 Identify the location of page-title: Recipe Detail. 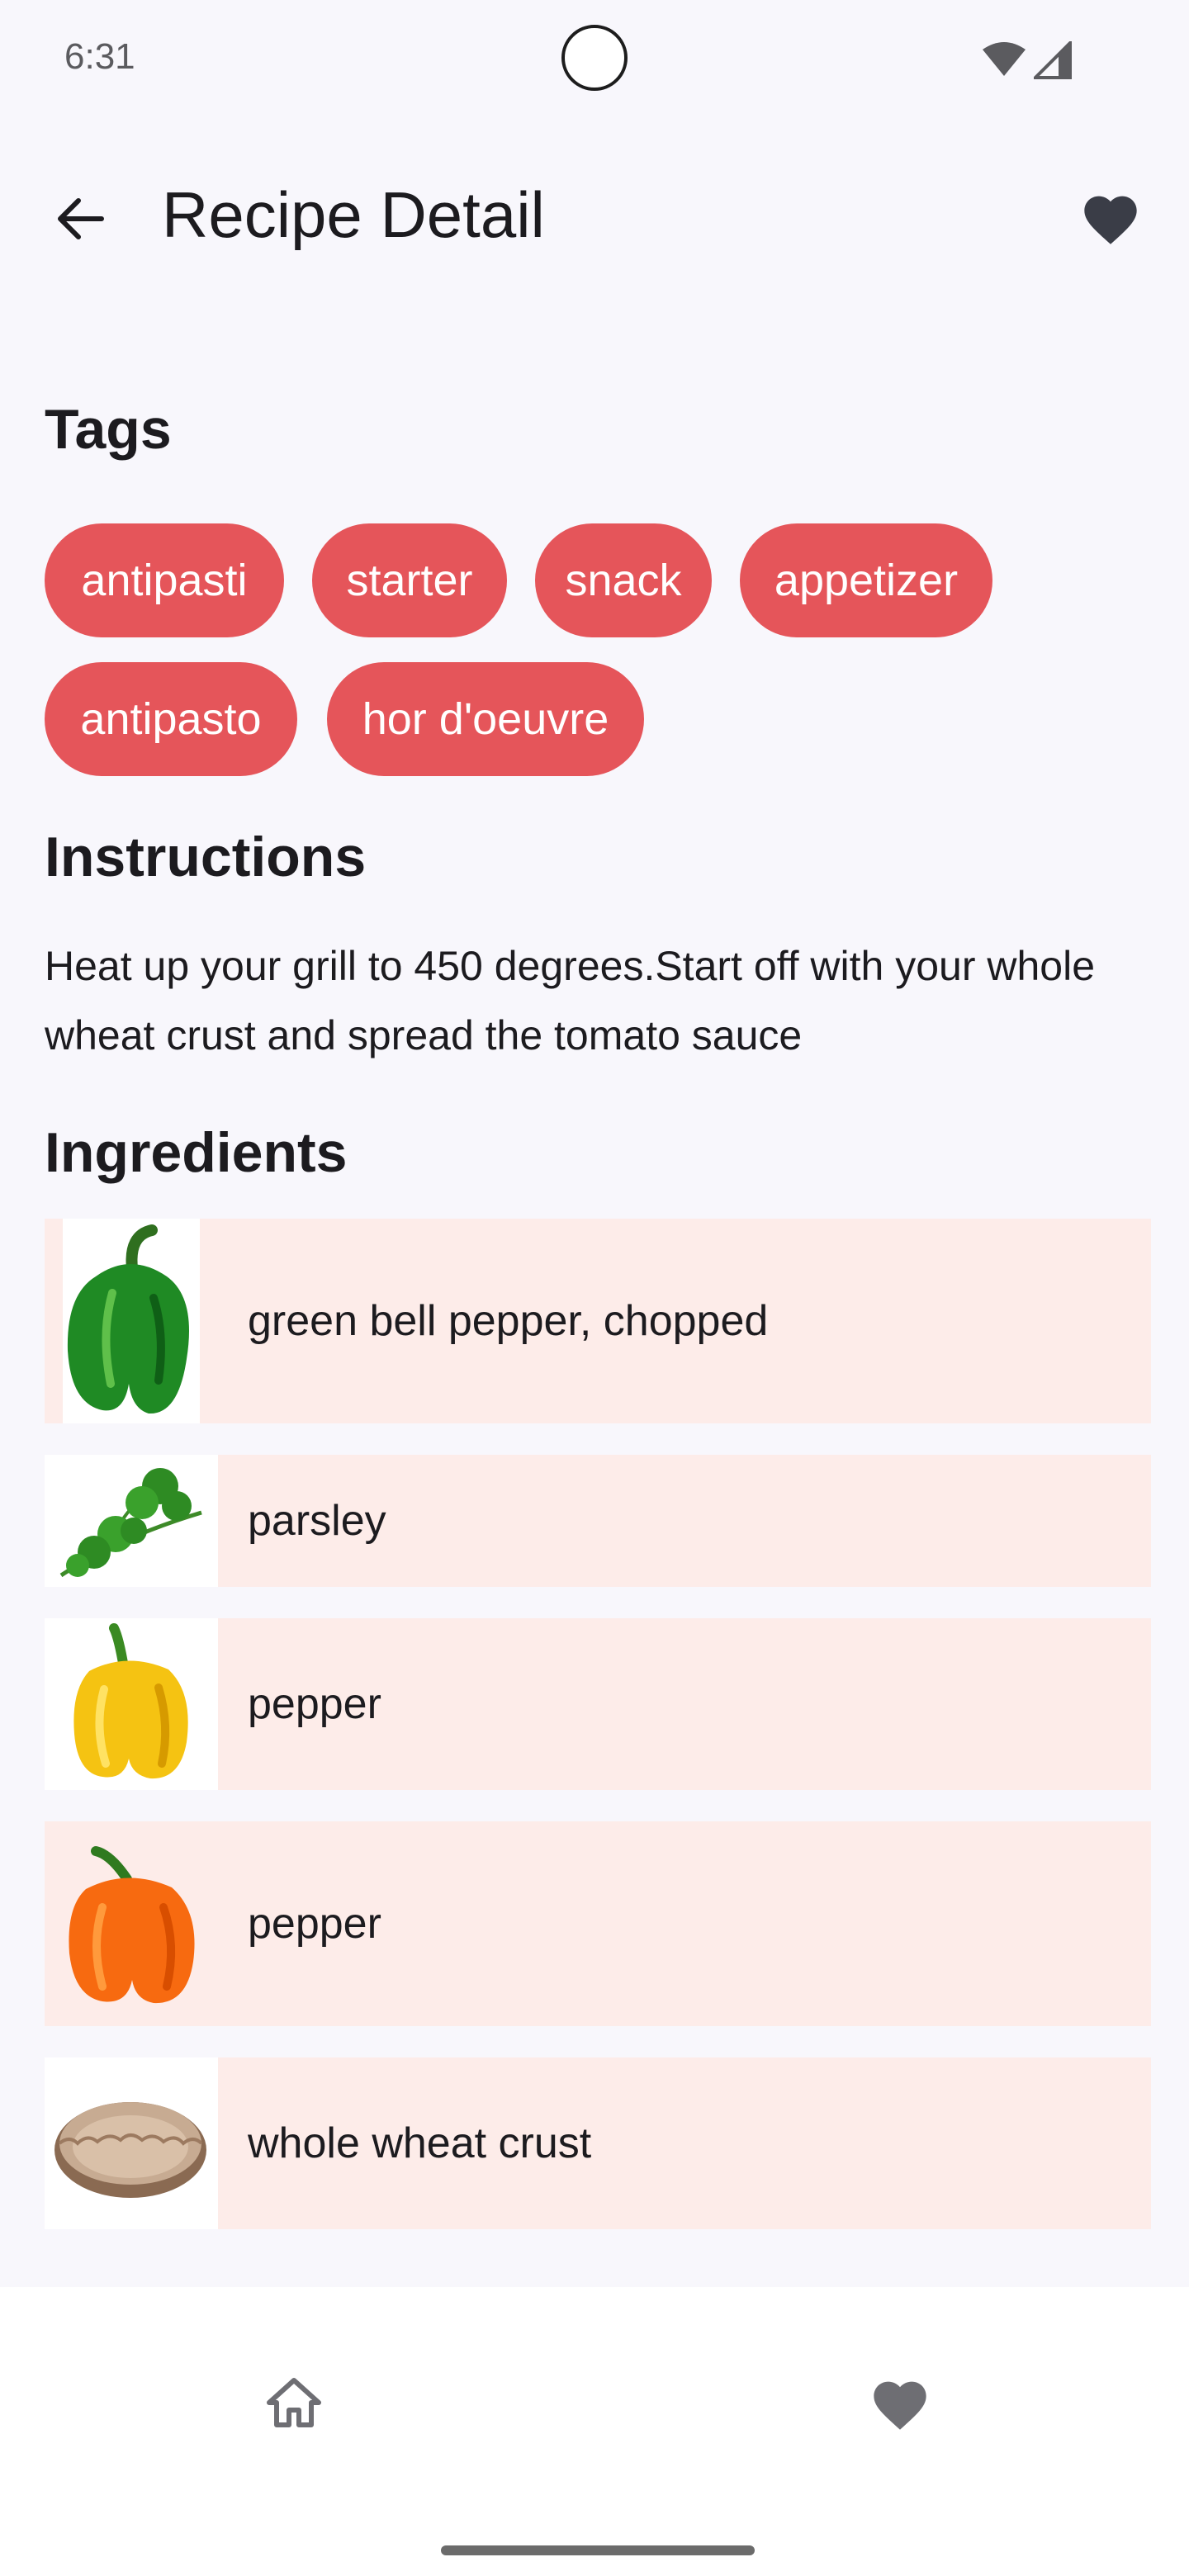
(353, 214).